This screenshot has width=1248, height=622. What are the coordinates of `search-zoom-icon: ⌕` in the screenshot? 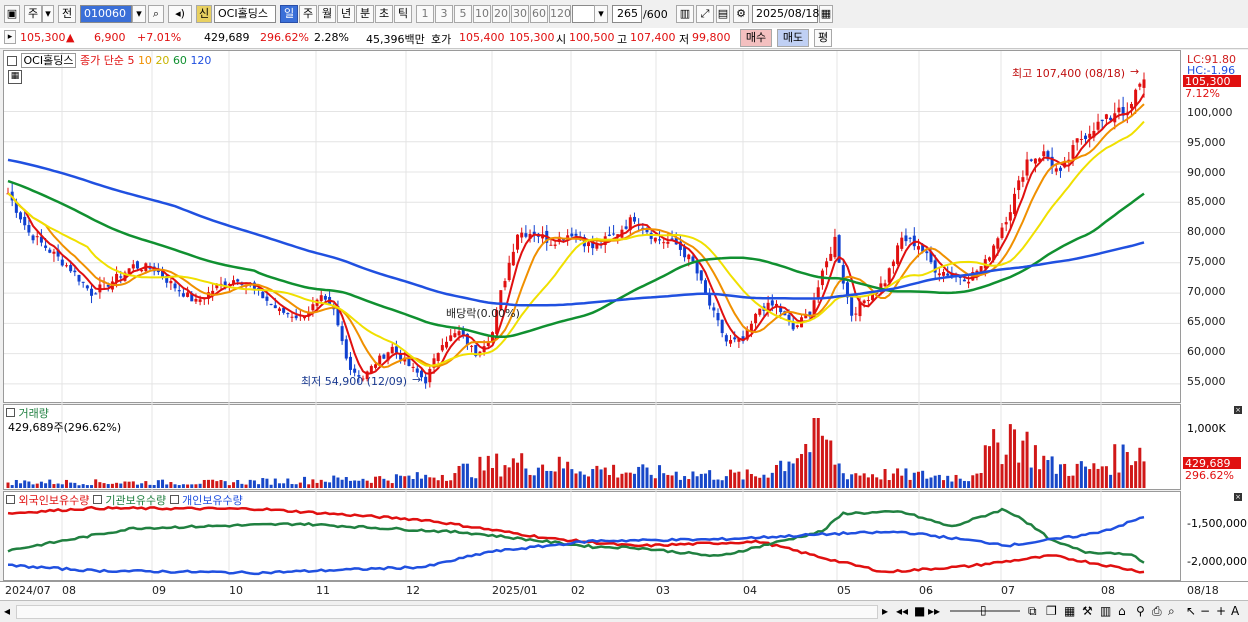 It's located at (1171, 611).